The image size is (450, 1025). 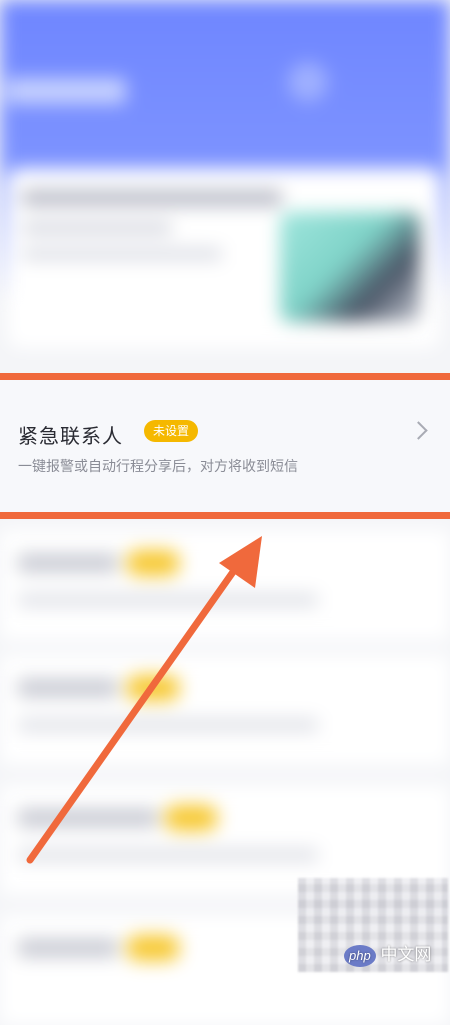 I want to click on watermark-php-logo: php, so click(x=360, y=956).